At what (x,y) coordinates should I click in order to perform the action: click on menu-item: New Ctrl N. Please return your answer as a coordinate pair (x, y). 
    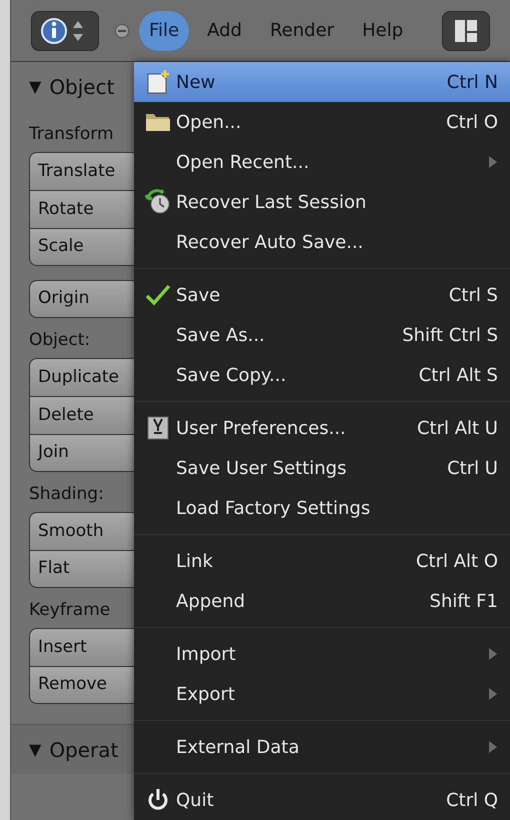
    Looking at the image, I should click on (322, 82).